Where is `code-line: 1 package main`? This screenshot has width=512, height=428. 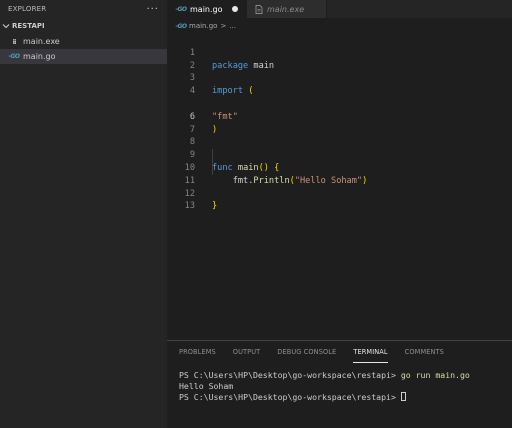
code-line: 1 package main is located at coordinates (339, 52).